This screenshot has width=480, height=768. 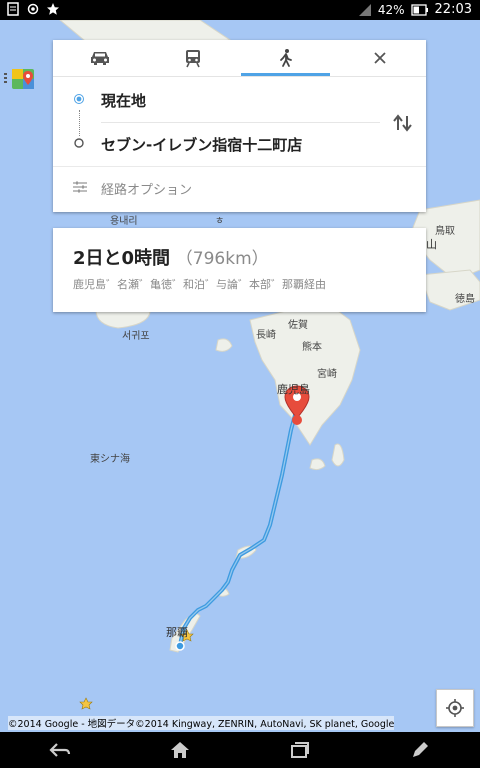 I want to click on origin-dot-icon, so click(x=79, y=99).